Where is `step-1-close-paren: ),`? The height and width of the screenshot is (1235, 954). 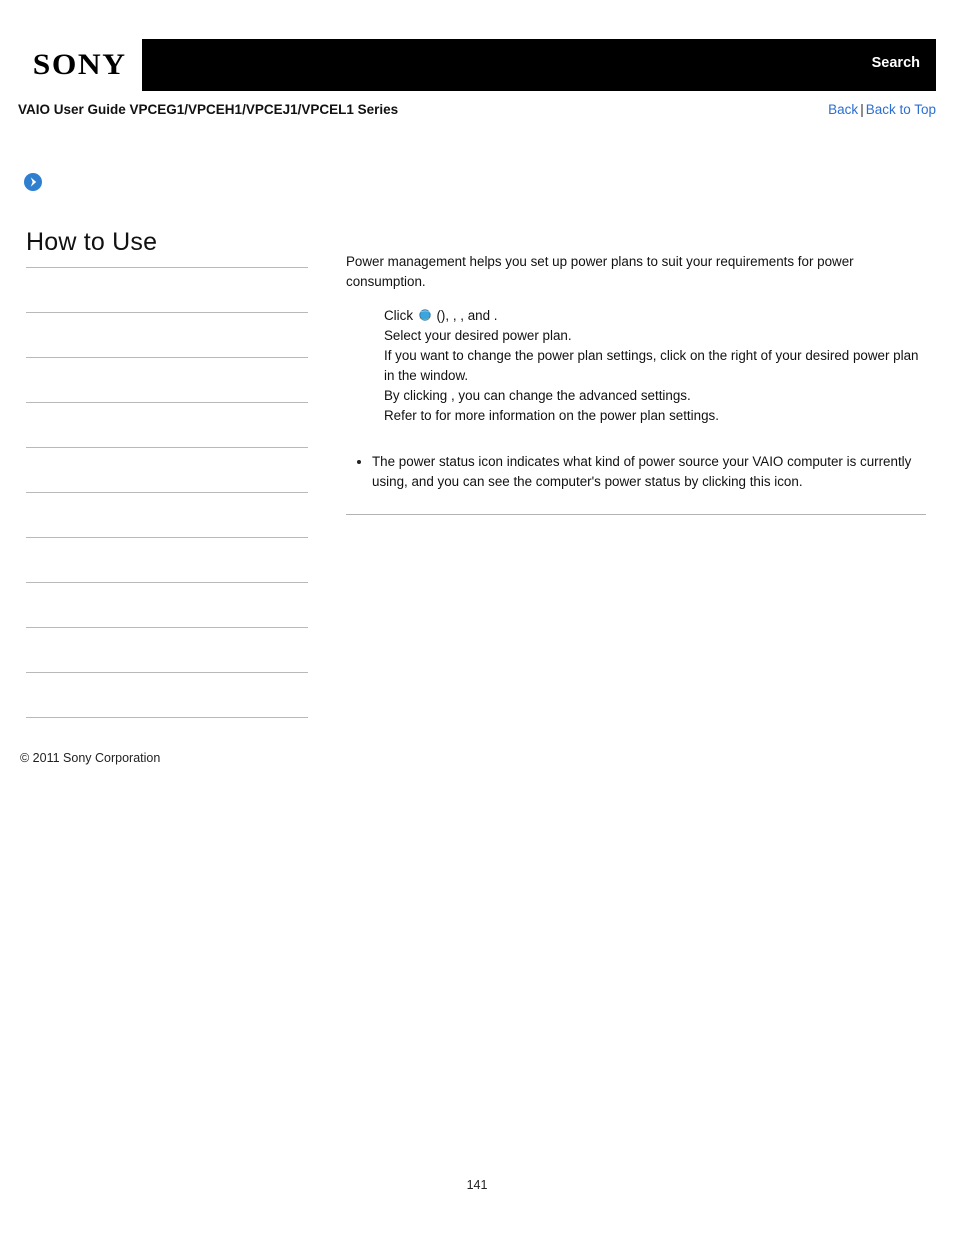
step-1-close-paren: ), is located at coordinates (446, 315).